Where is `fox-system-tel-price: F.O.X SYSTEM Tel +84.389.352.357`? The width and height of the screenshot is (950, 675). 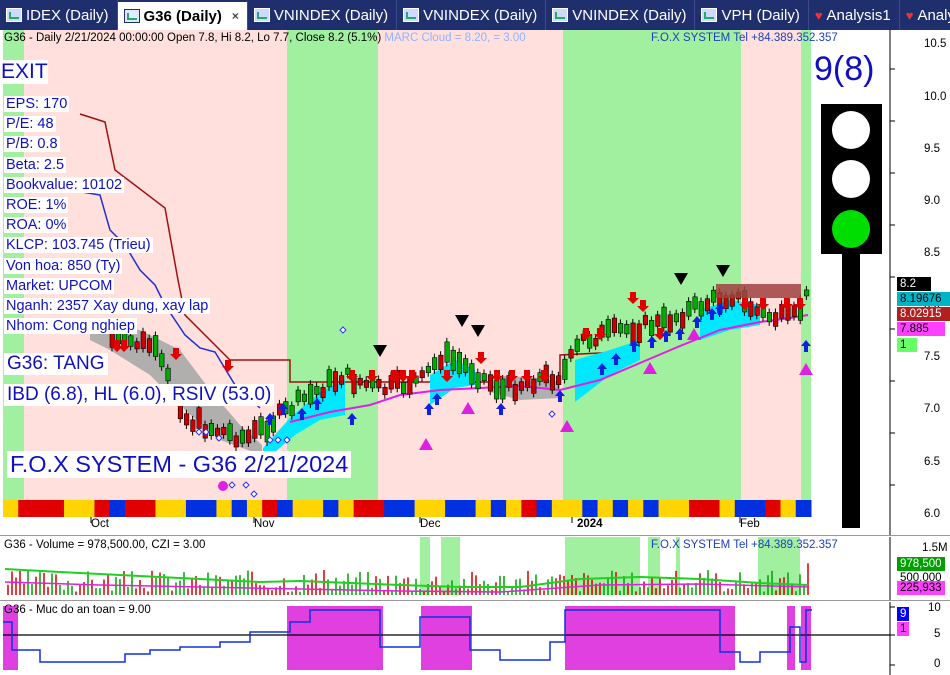
fox-system-tel-price: F.O.X SYSTEM Tel +84.389.352.357 is located at coordinates (744, 38).